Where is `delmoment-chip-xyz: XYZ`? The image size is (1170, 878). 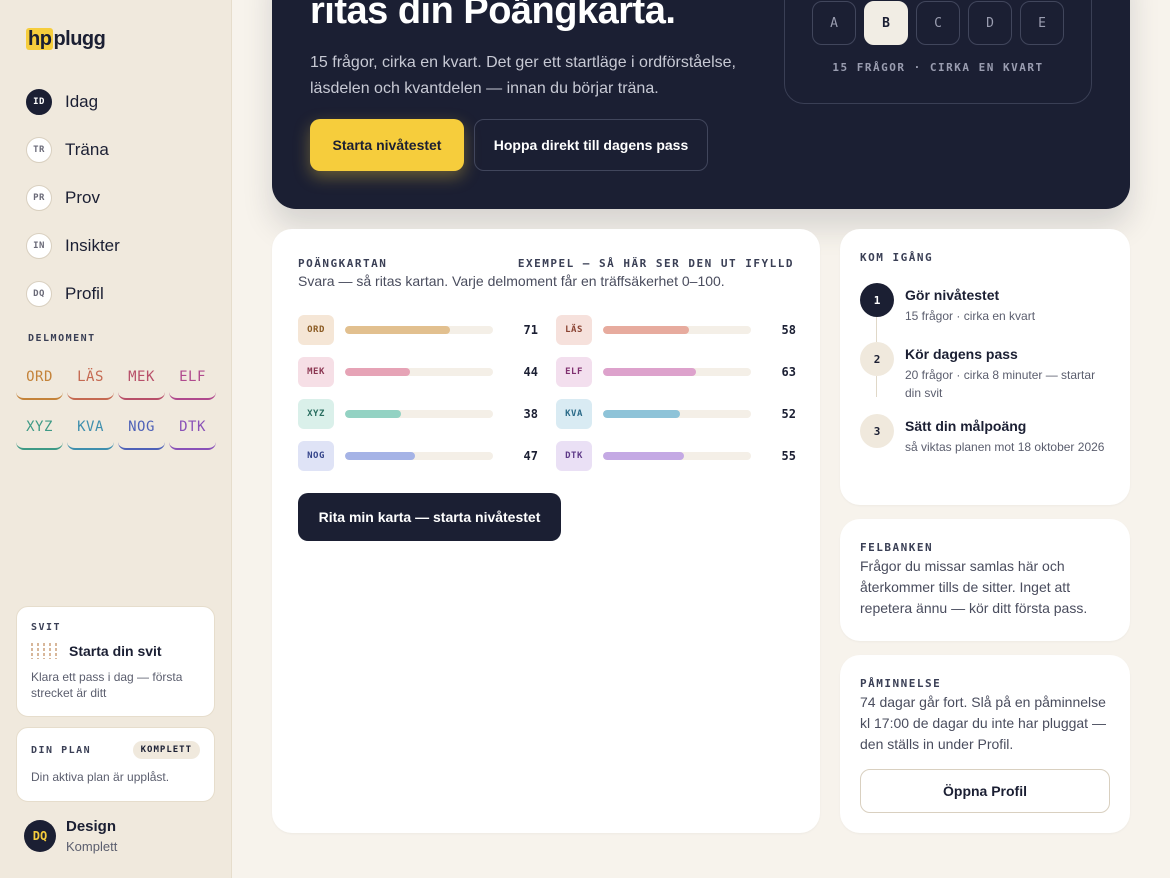 delmoment-chip-xyz: XYZ is located at coordinates (39, 428).